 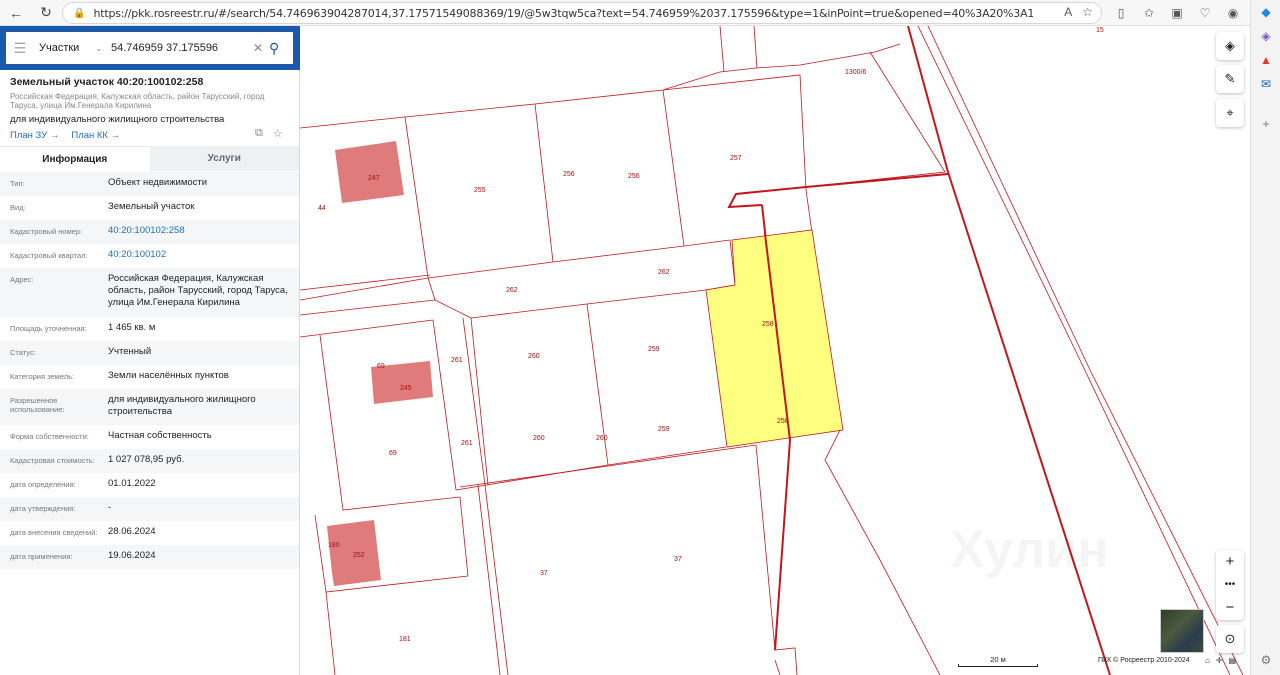 What do you see at coordinates (49, 436) in the screenshot?
I see `info-key: Форма собственности:` at bounding box center [49, 436].